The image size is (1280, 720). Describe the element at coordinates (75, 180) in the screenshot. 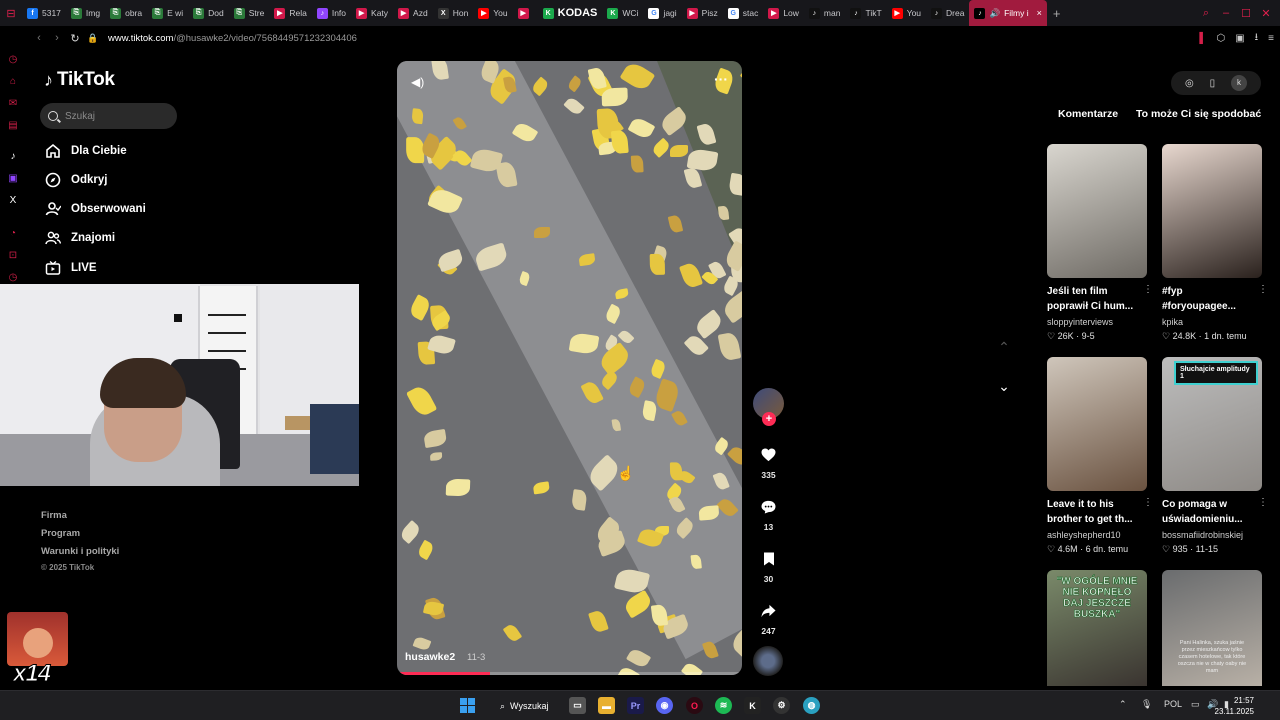

I see `nav-item-explore: Odkryj` at that location.